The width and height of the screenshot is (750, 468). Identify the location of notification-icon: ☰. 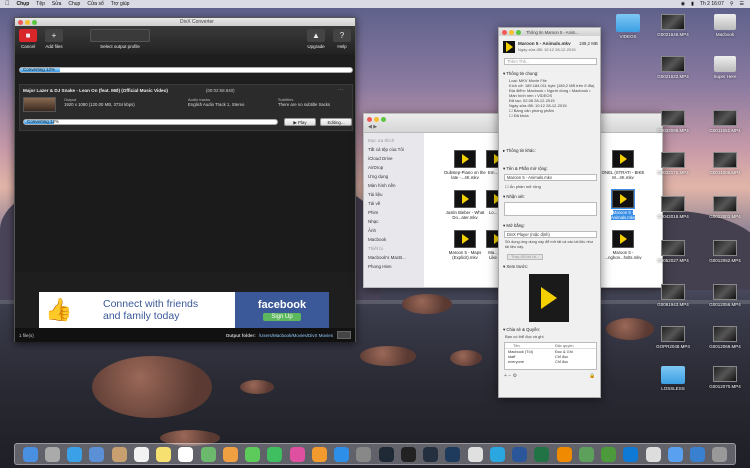
(742, 4).